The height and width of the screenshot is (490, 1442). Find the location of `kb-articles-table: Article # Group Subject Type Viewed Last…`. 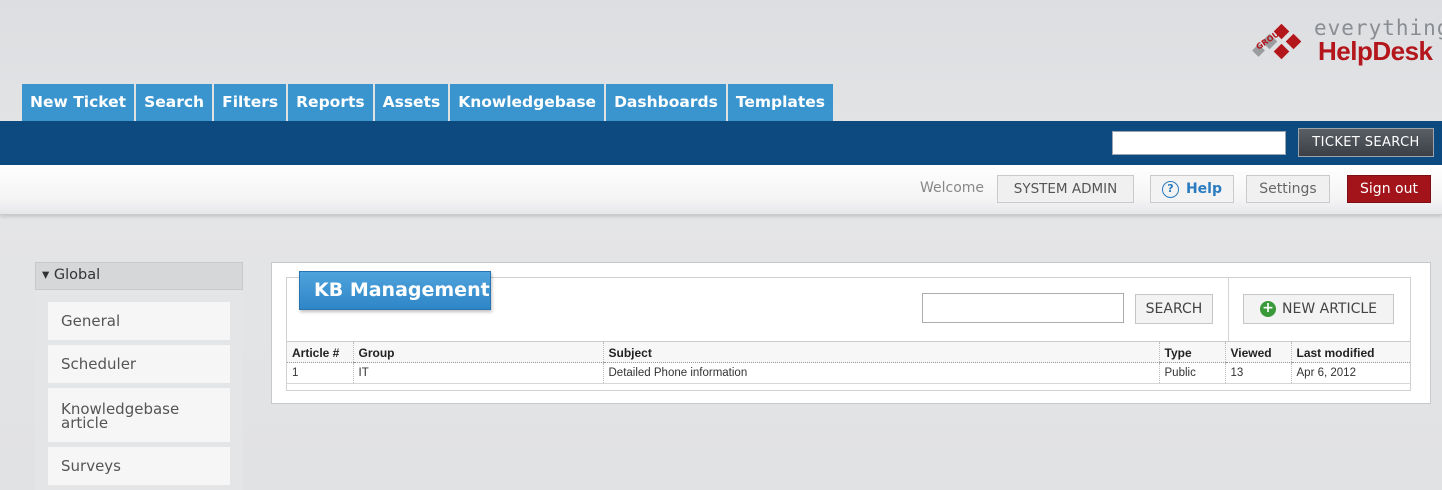

kb-articles-table: Article # Group Subject Type Viewed Last… is located at coordinates (848, 362).